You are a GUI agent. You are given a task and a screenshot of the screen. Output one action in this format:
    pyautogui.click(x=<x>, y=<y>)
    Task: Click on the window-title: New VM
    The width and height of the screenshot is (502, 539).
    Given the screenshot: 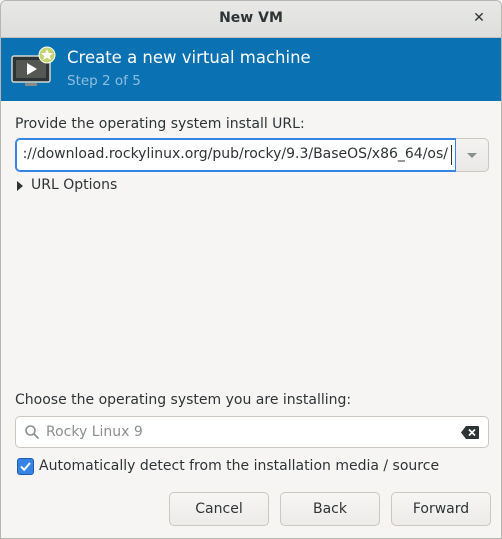 What is the action you would take?
    pyautogui.click(x=251, y=18)
    